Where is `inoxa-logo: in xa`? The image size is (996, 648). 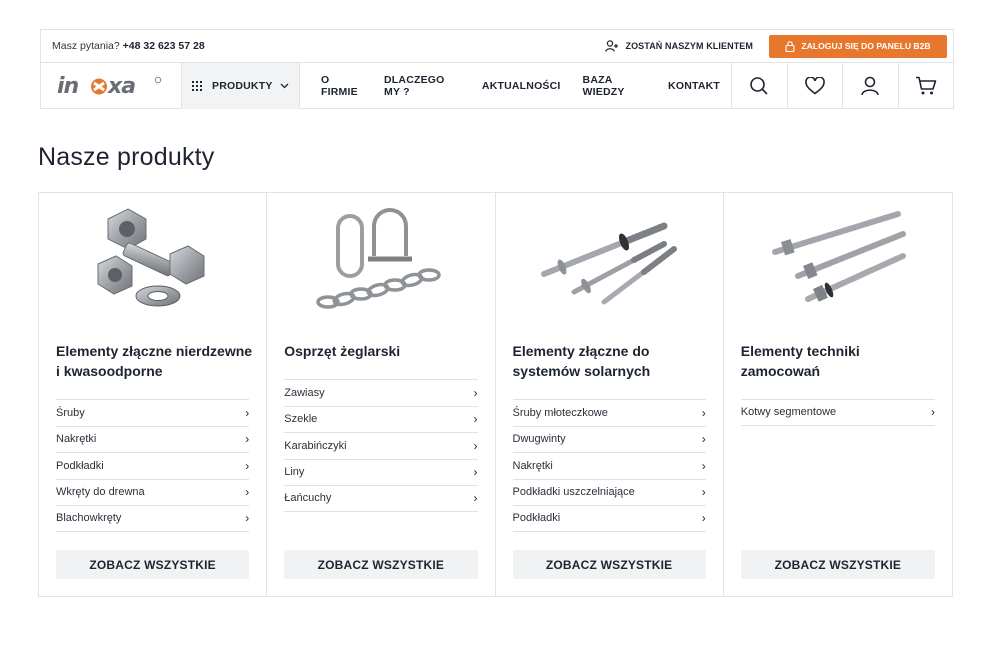
inoxa-logo: in xa is located at coordinates (109, 86).